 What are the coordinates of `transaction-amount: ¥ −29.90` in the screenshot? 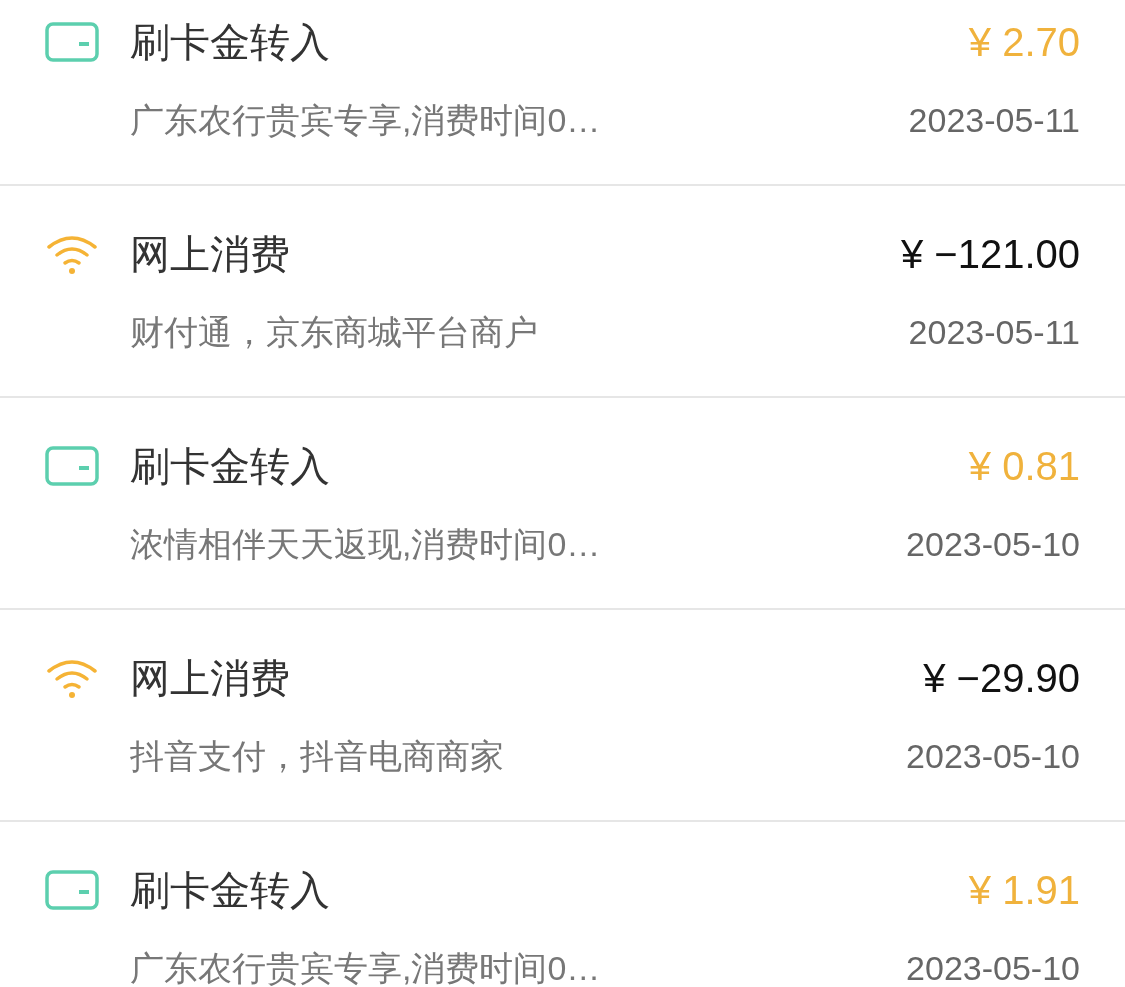 It's located at (1001, 678).